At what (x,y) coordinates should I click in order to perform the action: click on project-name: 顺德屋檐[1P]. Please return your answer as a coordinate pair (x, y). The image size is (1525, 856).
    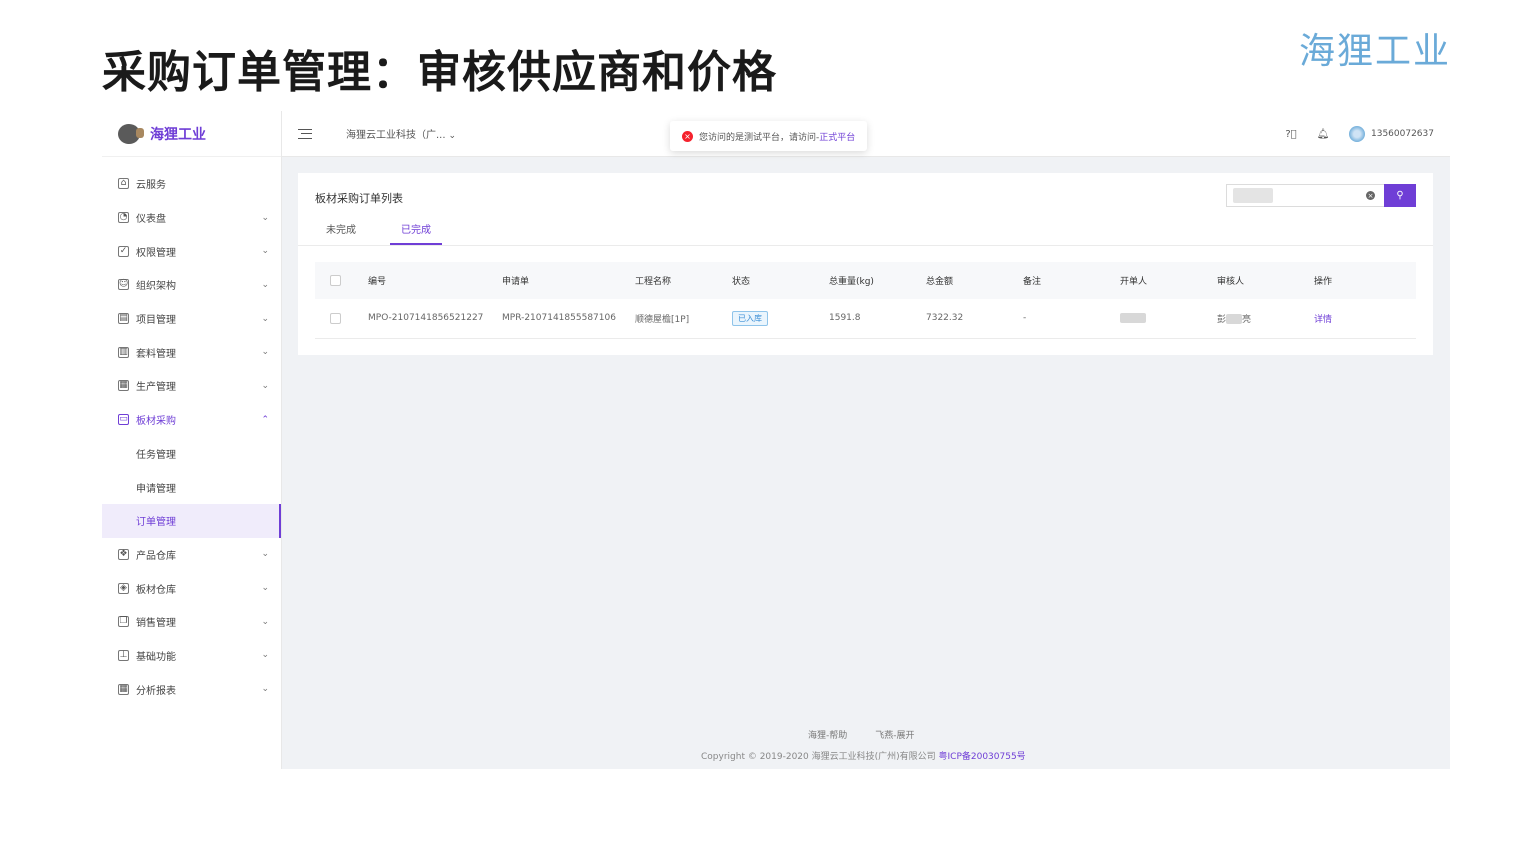
    Looking at the image, I should click on (662, 319).